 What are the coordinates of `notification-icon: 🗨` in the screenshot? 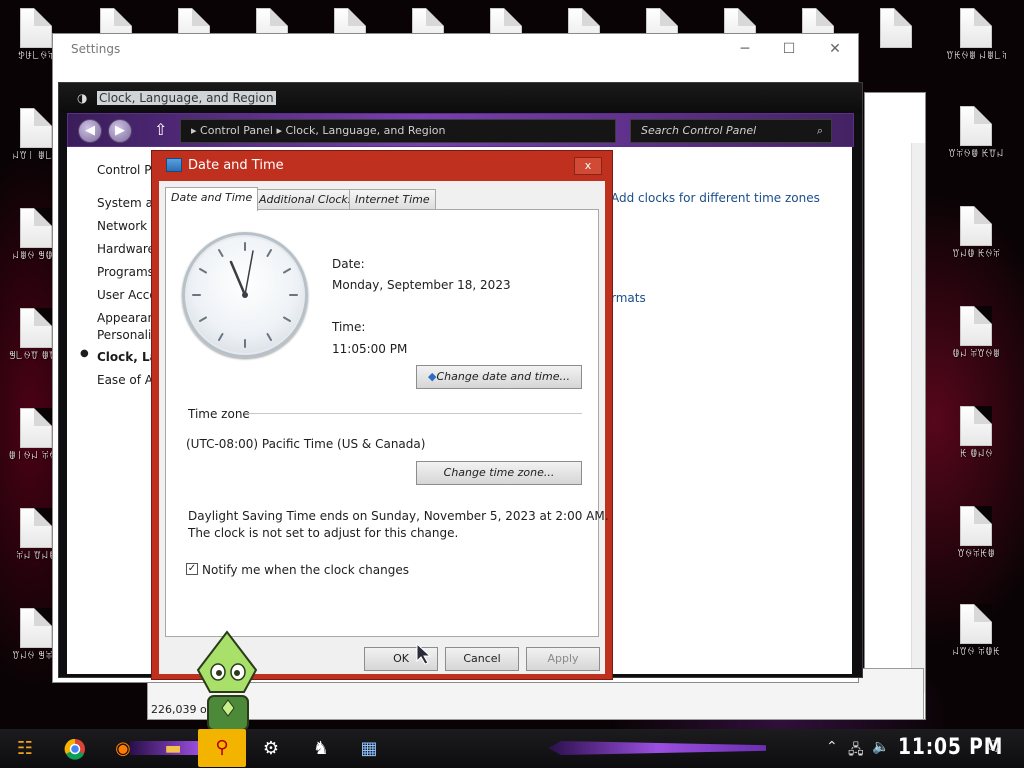 It's located at (993, 747).